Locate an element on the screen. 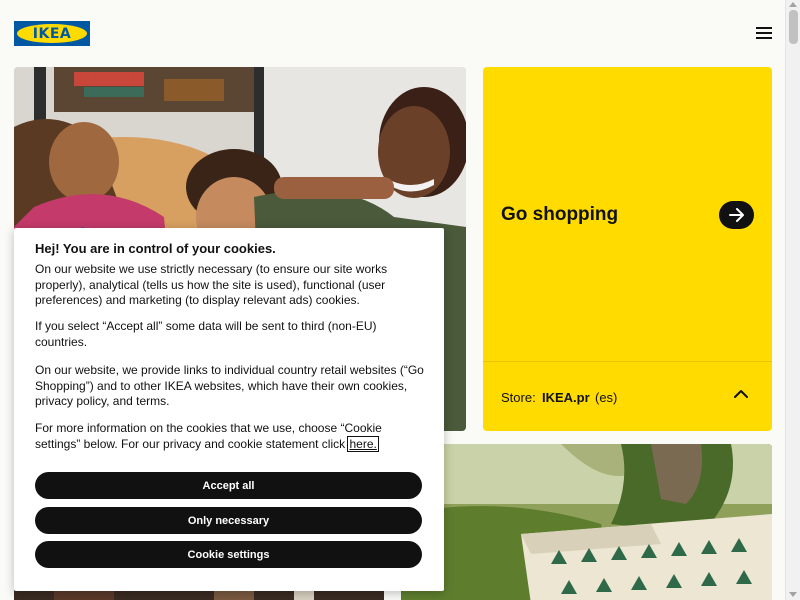  go-shopping-title: Go shopping is located at coordinates (560, 214).